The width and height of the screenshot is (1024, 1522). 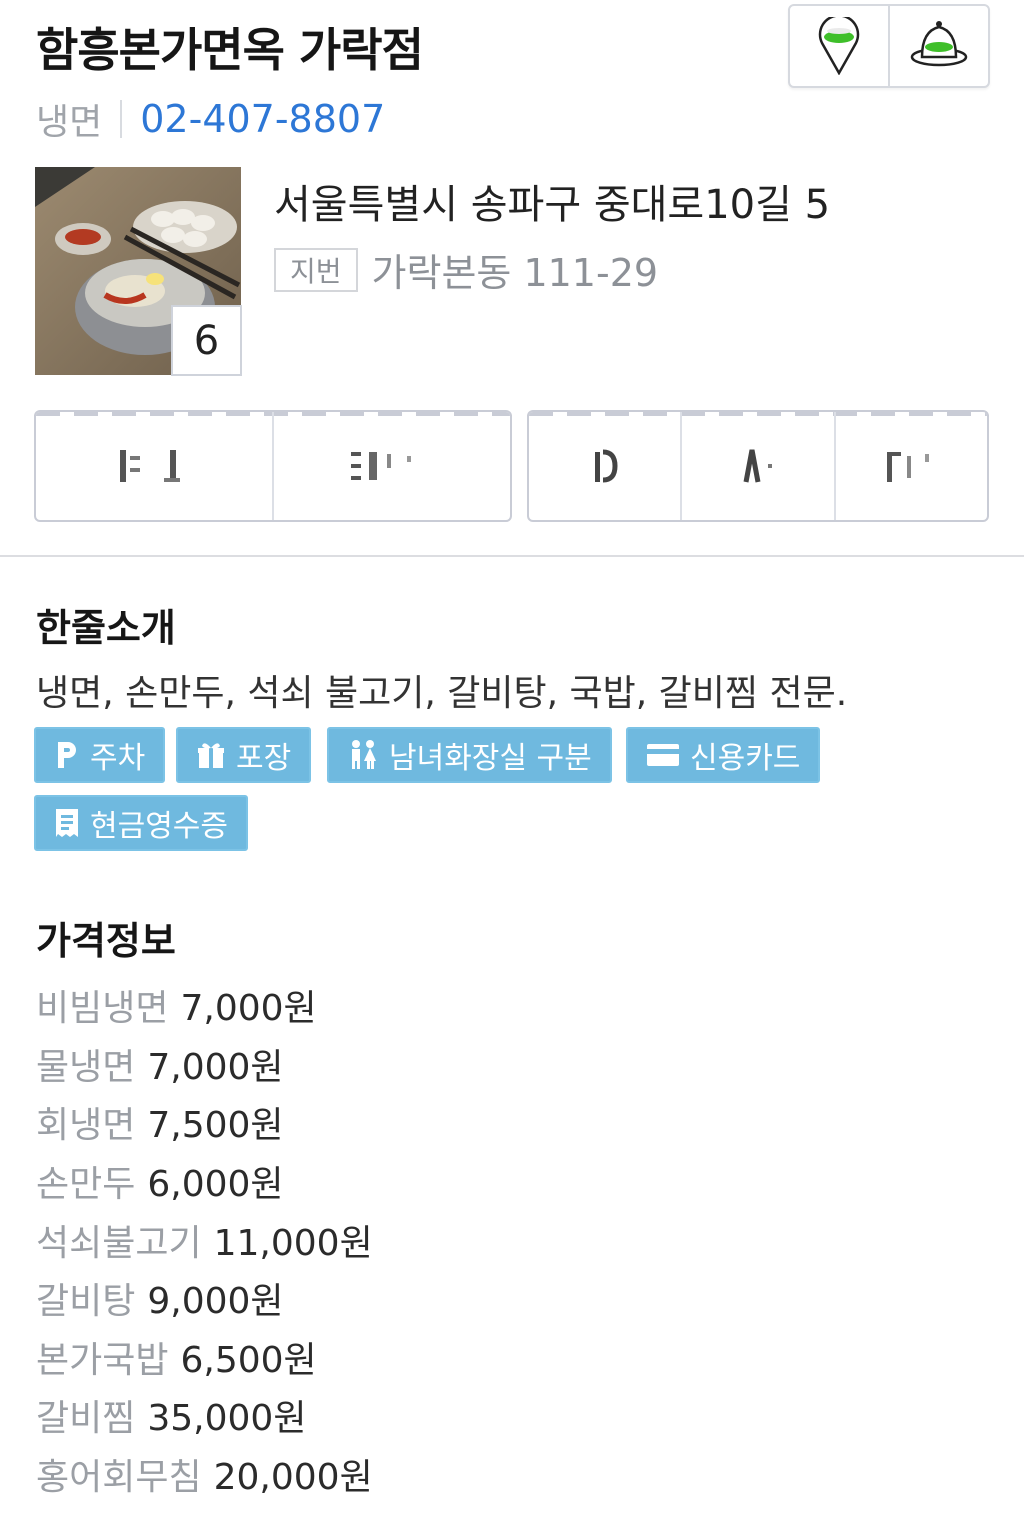 I want to click on amenity-tag-credit-card: 신용카드, so click(x=723, y=755).